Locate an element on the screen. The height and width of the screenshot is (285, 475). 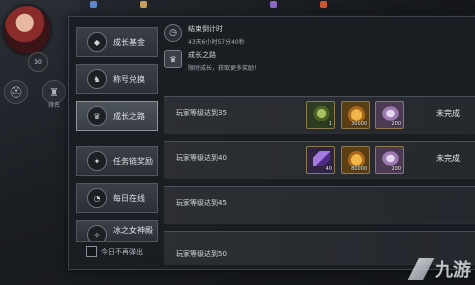
sidebar-item-label: 称号兑换 is located at coordinates (129, 79).